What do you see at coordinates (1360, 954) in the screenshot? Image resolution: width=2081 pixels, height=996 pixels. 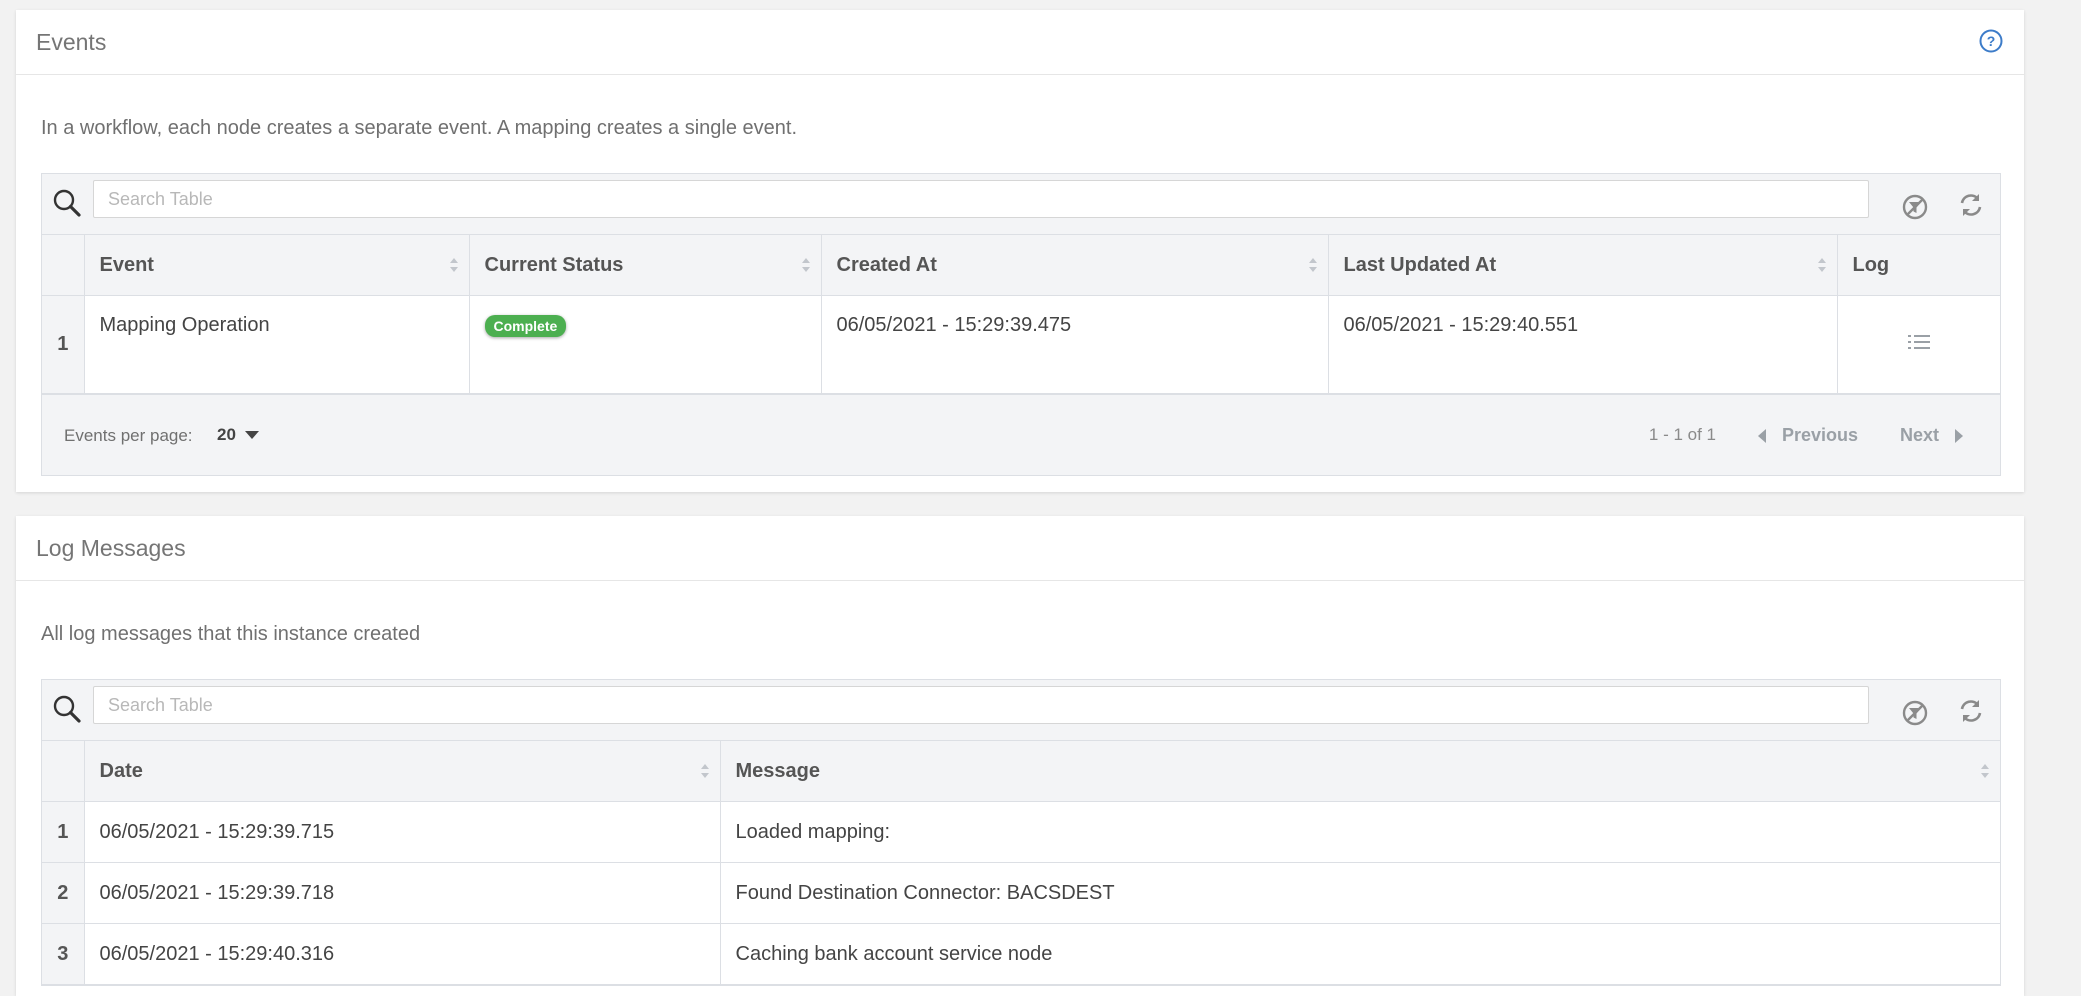 I see `log-message: Caching bank account service node` at bounding box center [1360, 954].